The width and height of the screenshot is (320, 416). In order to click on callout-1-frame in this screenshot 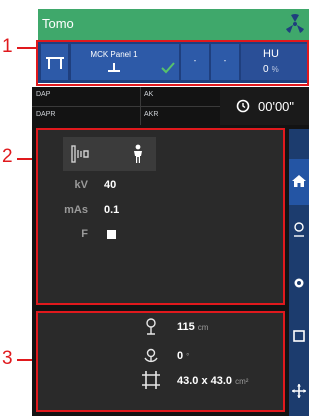, I will do `click(172, 63)`.